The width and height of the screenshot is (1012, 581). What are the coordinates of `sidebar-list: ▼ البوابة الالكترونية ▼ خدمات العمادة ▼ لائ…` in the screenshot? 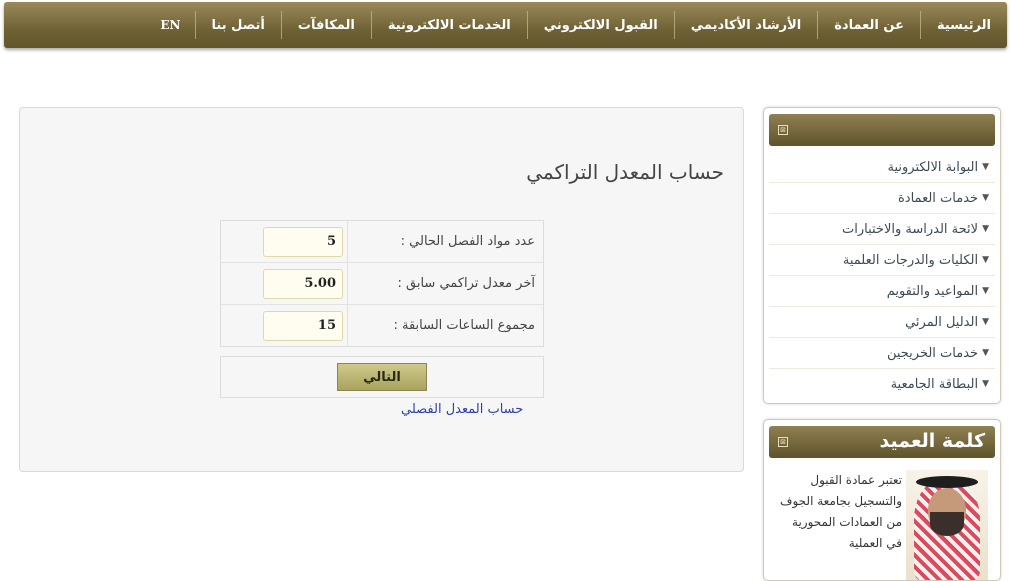 It's located at (882, 275).